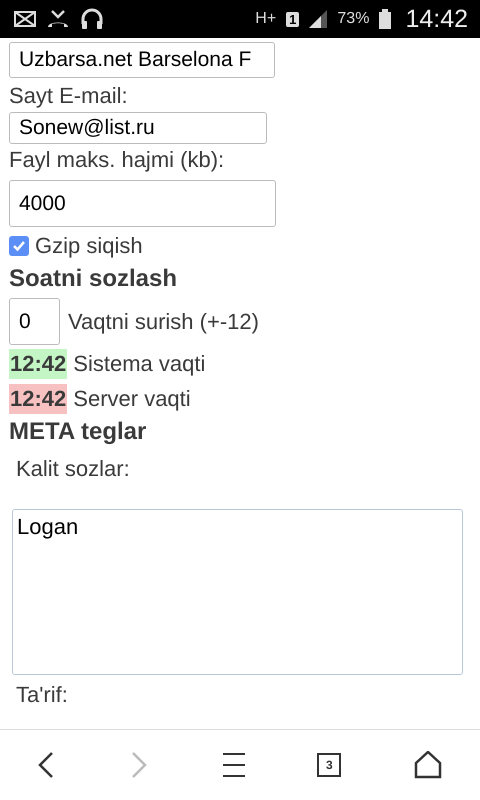 This screenshot has width=480, height=800. What do you see at coordinates (139, 364) in the screenshot?
I see `time-label: Sistema vaqti` at bounding box center [139, 364].